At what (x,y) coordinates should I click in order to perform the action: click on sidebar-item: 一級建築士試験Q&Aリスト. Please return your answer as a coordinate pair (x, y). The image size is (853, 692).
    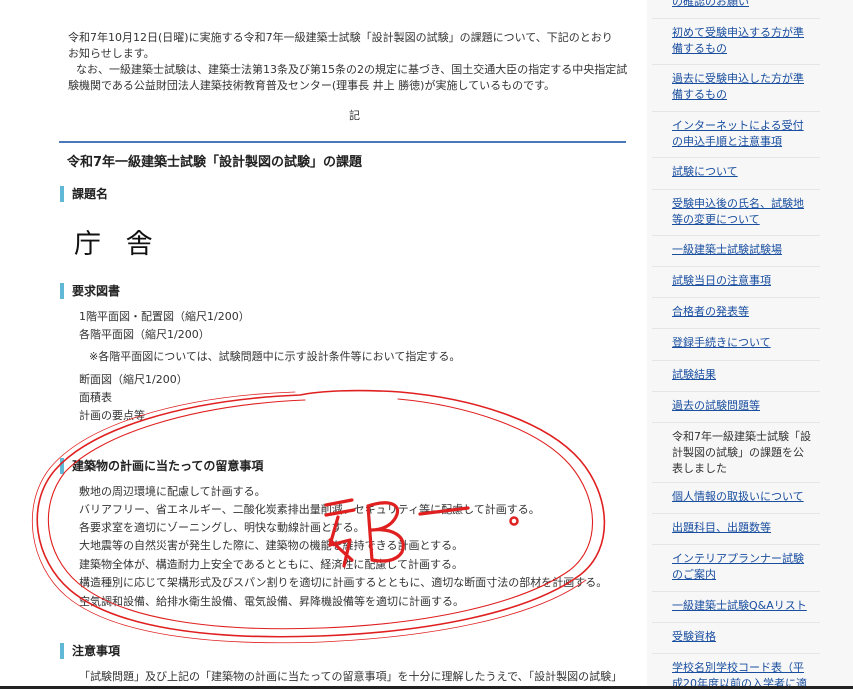
    Looking at the image, I should click on (742, 606).